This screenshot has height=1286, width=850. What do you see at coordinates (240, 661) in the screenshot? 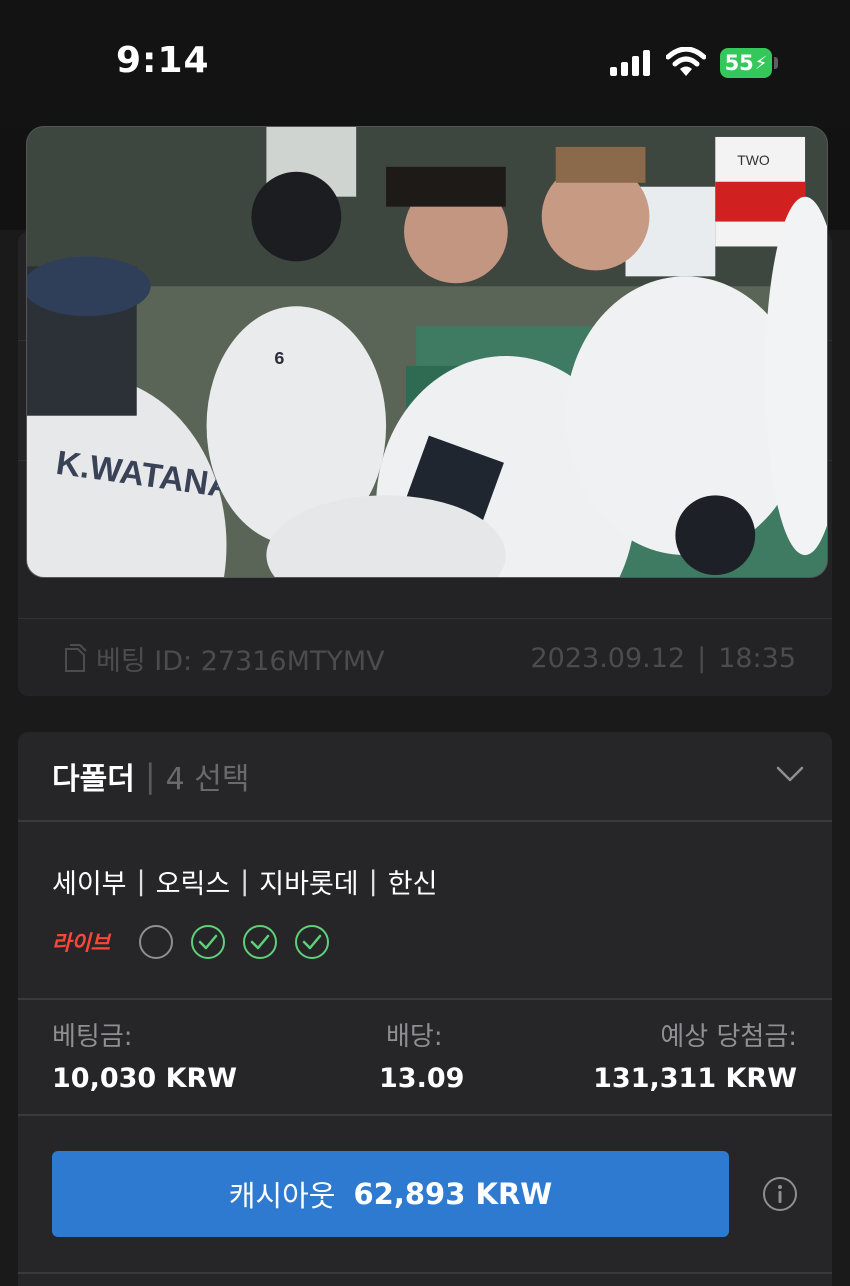
I see `ticket-id-label: 베팅 ID: 27316MTYMV` at bounding box center [240, 661].